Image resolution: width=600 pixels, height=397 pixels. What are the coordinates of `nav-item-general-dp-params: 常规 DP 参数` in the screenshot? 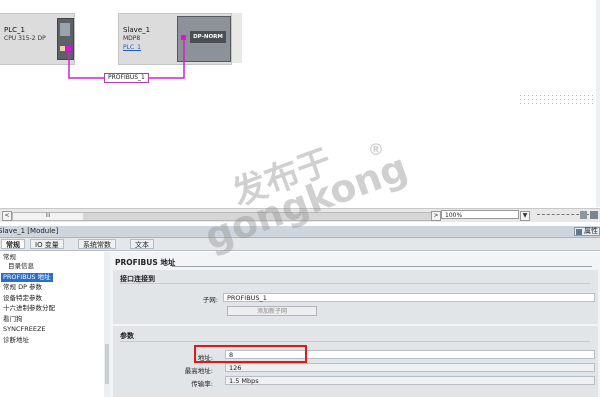 It's located at (22, 287).